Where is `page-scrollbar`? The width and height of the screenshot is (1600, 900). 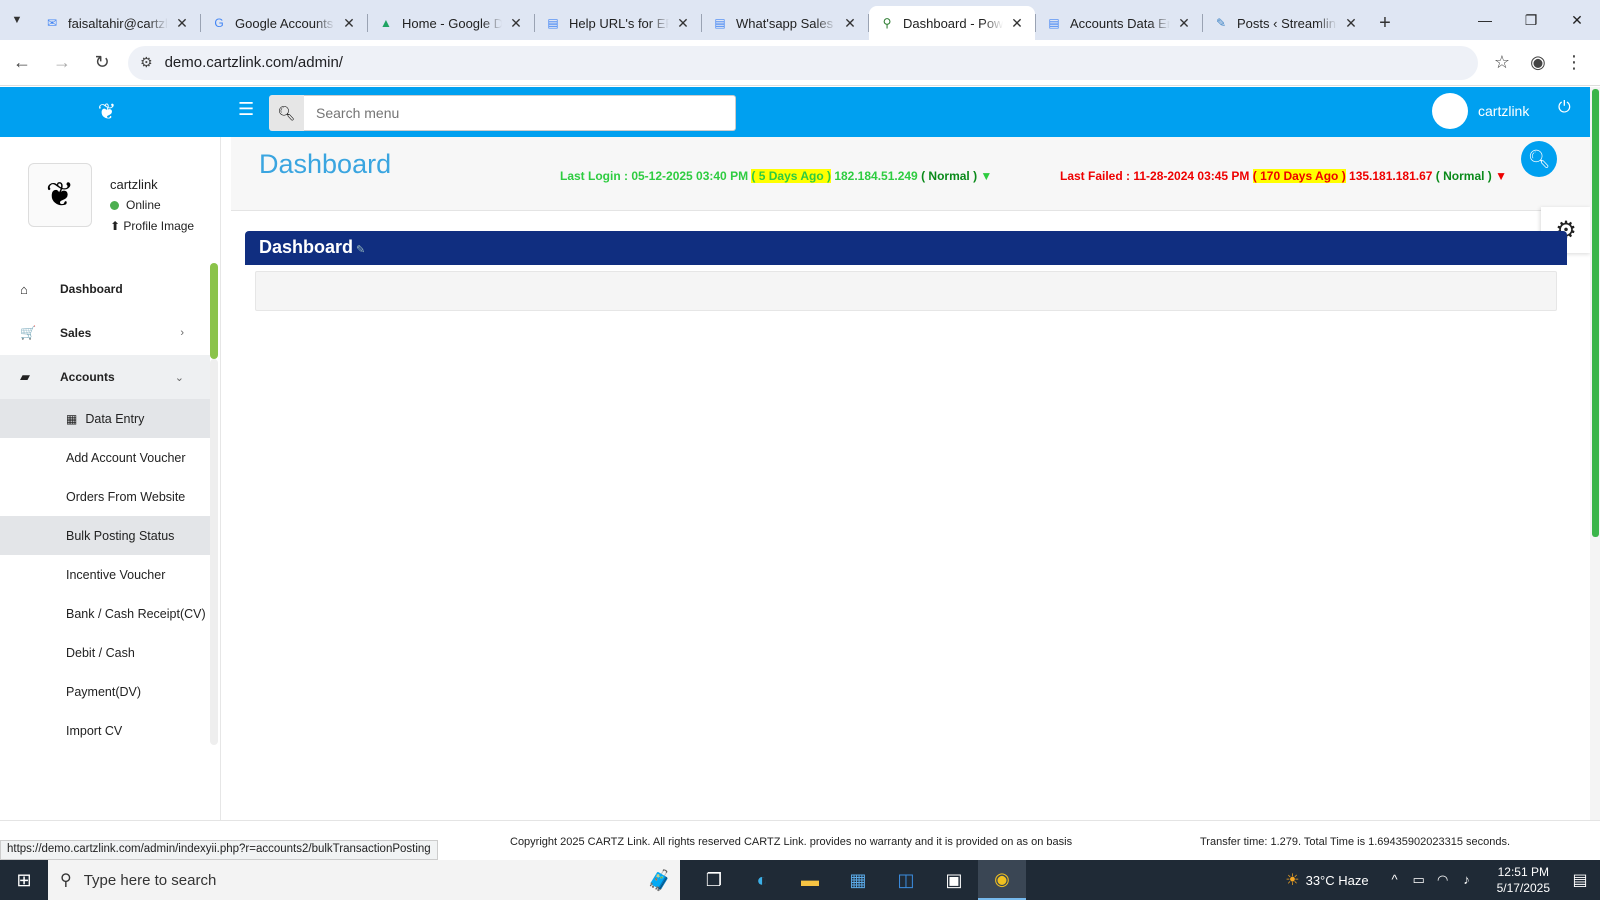 page-scrollbar is located at coordinates (1595, 453).